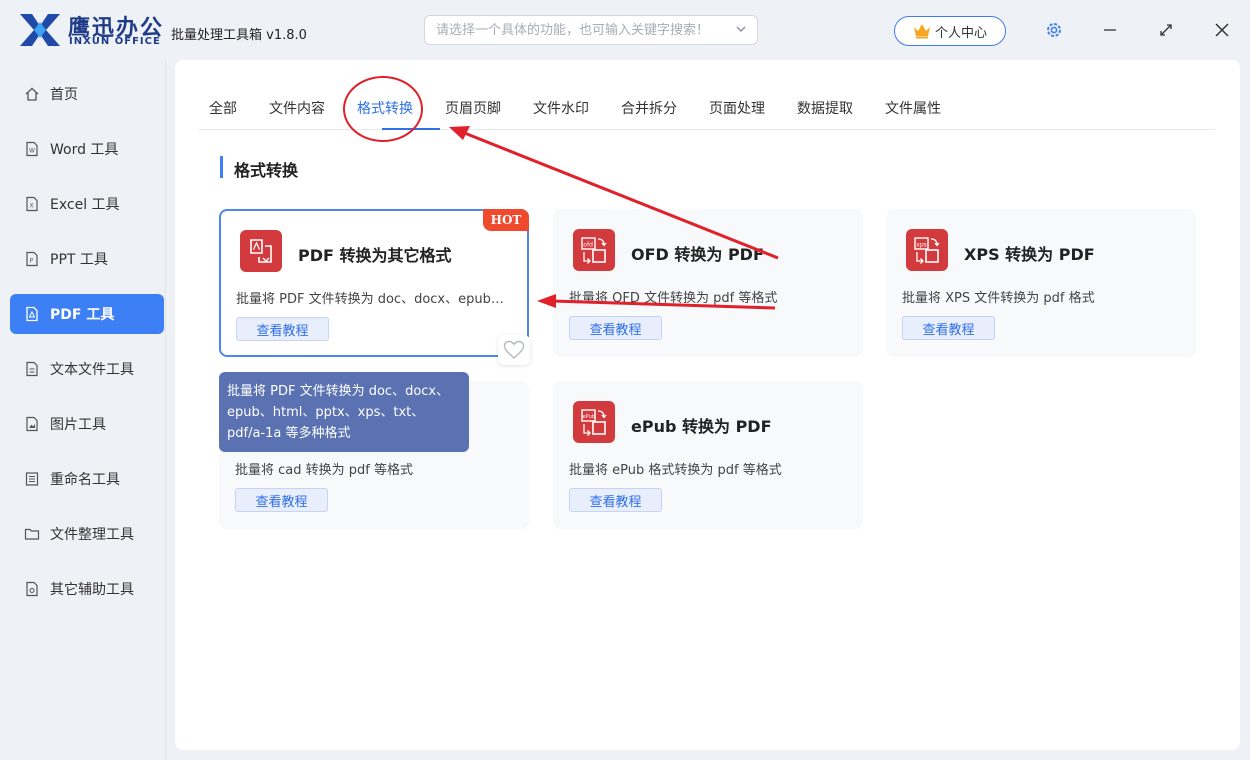 The image size is (1250, 760). What do you see at coordinates (741, 29) in the screenshot?
I see `chevron-down-icon` at bounding box center [741, 29].